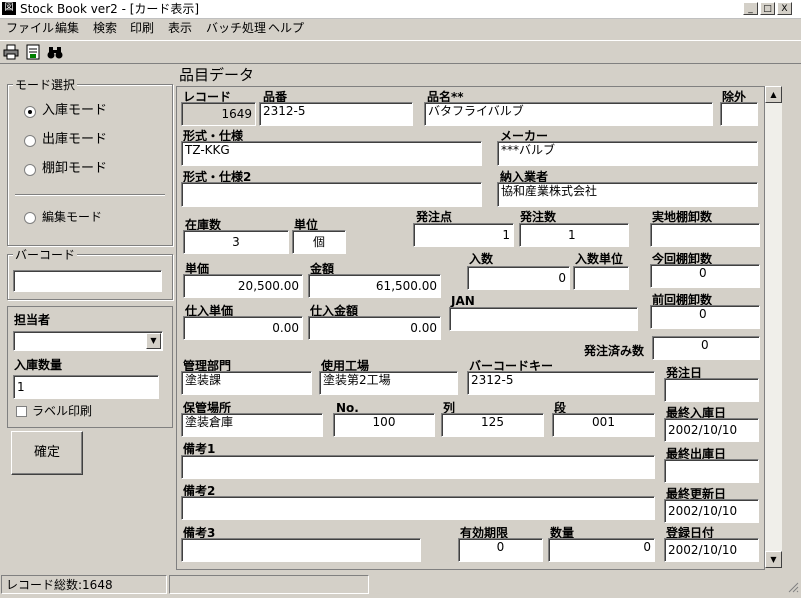 This screenshot has width=801, height=598. Describe the element at coordinates (217, 75) in the screenshot. I see `section-title: 品目データ` at that location.